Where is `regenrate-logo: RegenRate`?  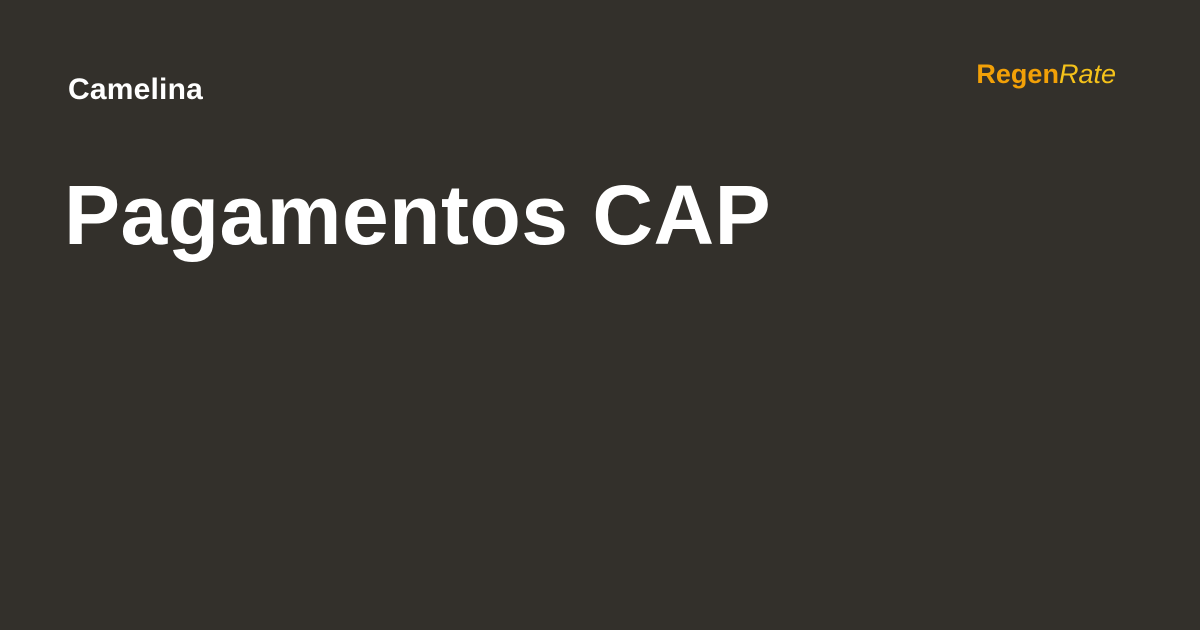 regenrate-logo: RegenRate is located at coordinates (1046, 74).